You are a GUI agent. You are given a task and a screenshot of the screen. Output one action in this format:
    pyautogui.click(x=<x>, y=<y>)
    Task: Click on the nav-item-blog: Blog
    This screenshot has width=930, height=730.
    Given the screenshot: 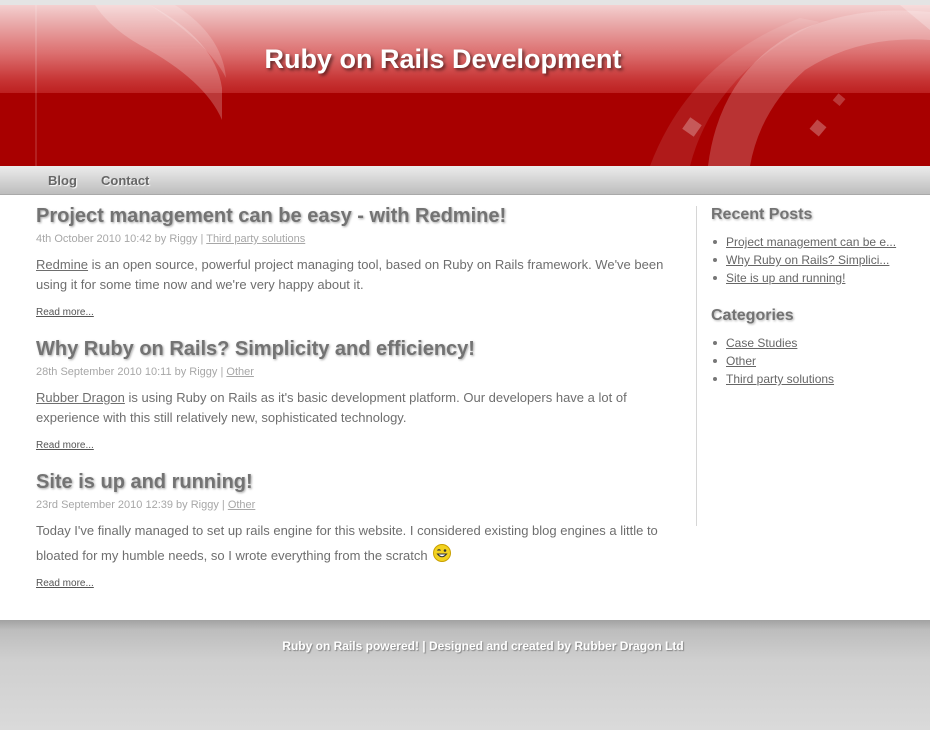 What is the action you would take?
    pyautogui.click(x=62, y=180)
    